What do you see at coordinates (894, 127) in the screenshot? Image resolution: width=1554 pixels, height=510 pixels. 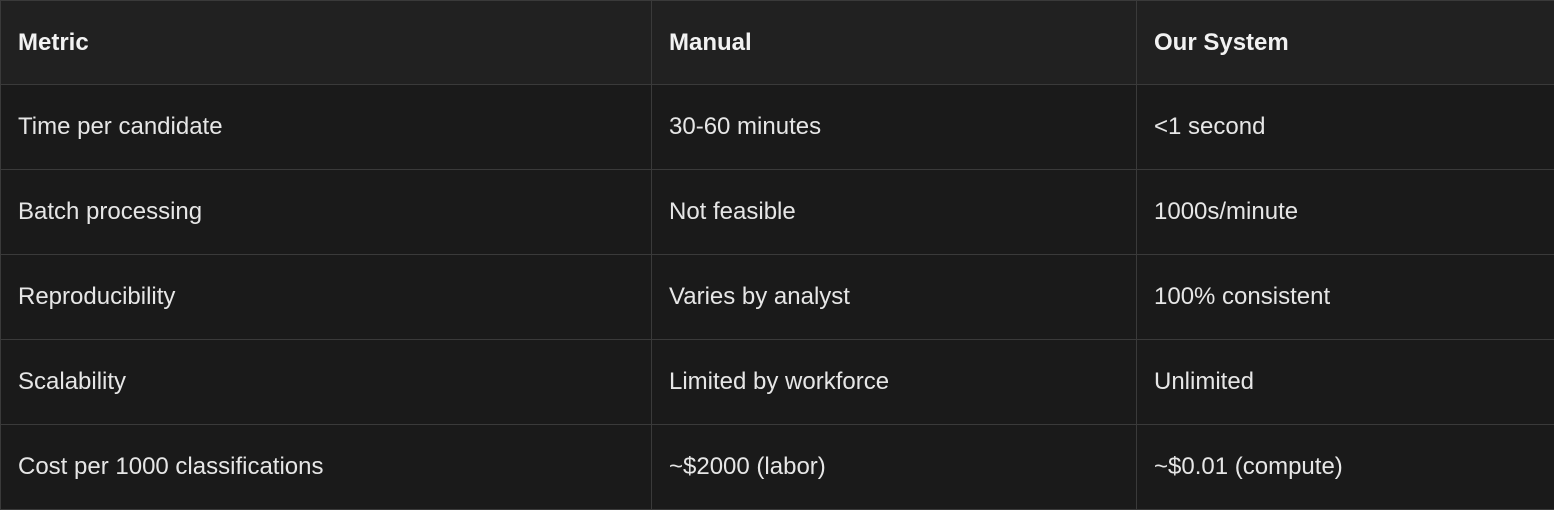 I see `manual-cell: 30-60 minutes` at bounding box center [894, 127].